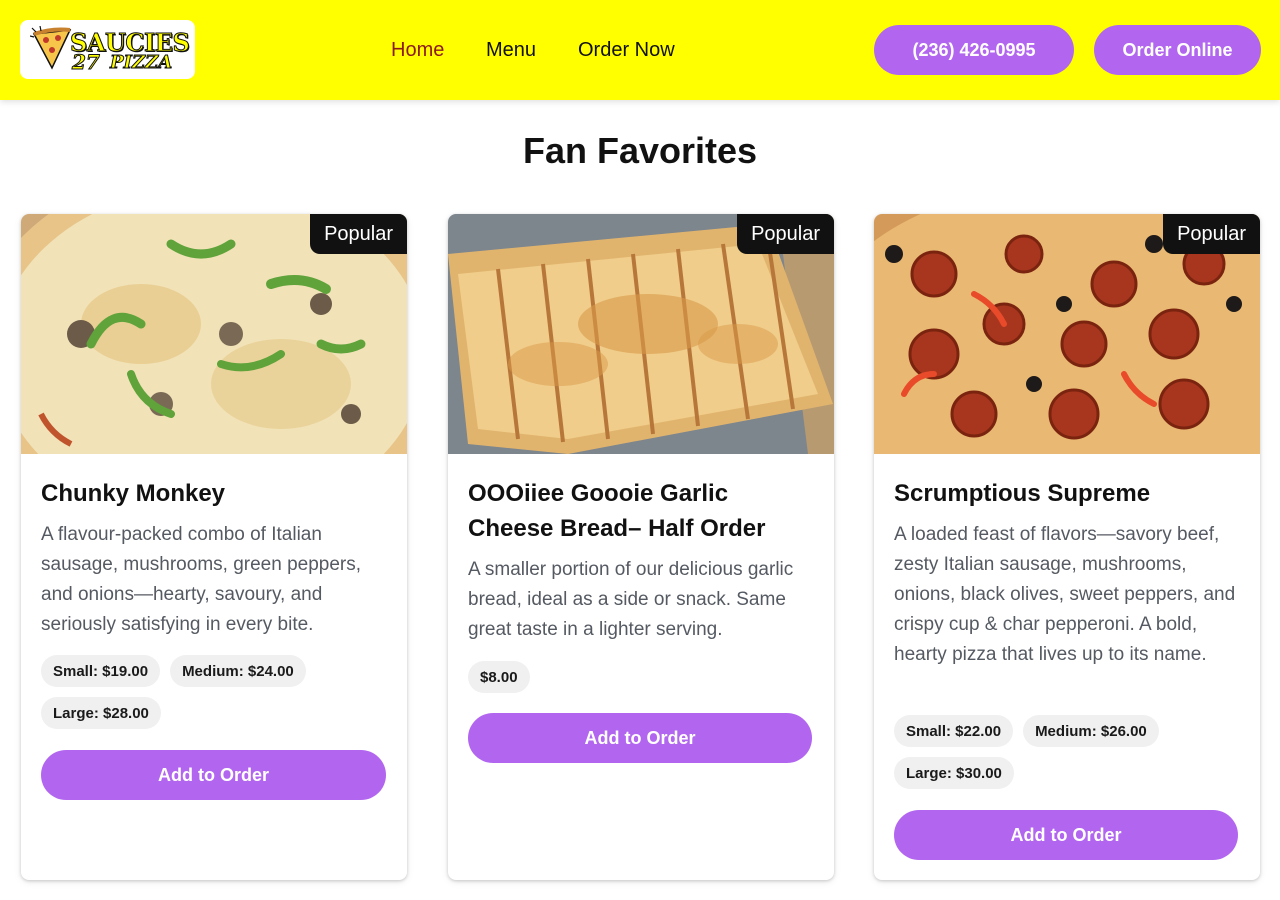  What do you see at coordinates (101, 671) in the screenshot?
I see `price-chip: Small: $19.00` at bounding box center [101, 671].